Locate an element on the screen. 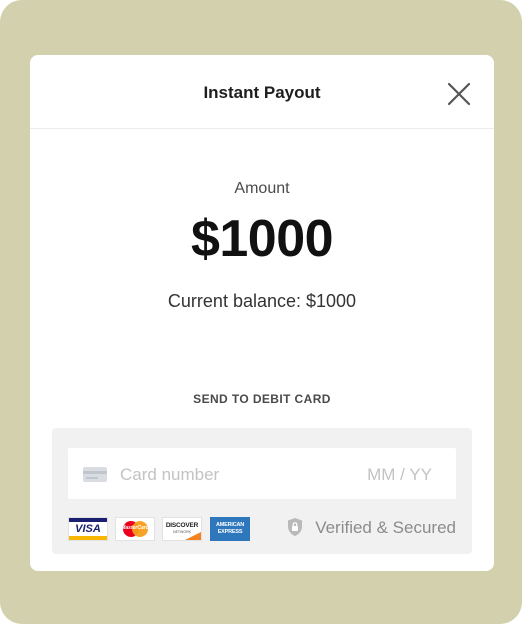 The height and width of the screenshot is (626, 524). shield-lock-icon is located at coordinates (295, 527).